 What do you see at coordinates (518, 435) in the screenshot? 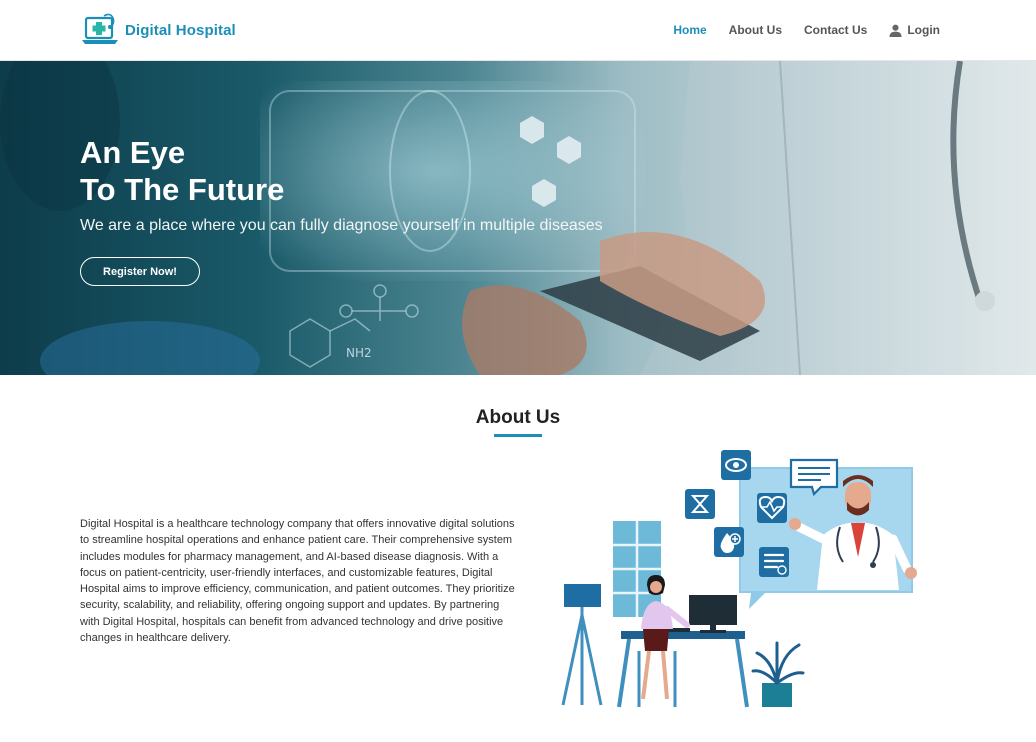
I see `title-underline` at bounding box center [518, 435].